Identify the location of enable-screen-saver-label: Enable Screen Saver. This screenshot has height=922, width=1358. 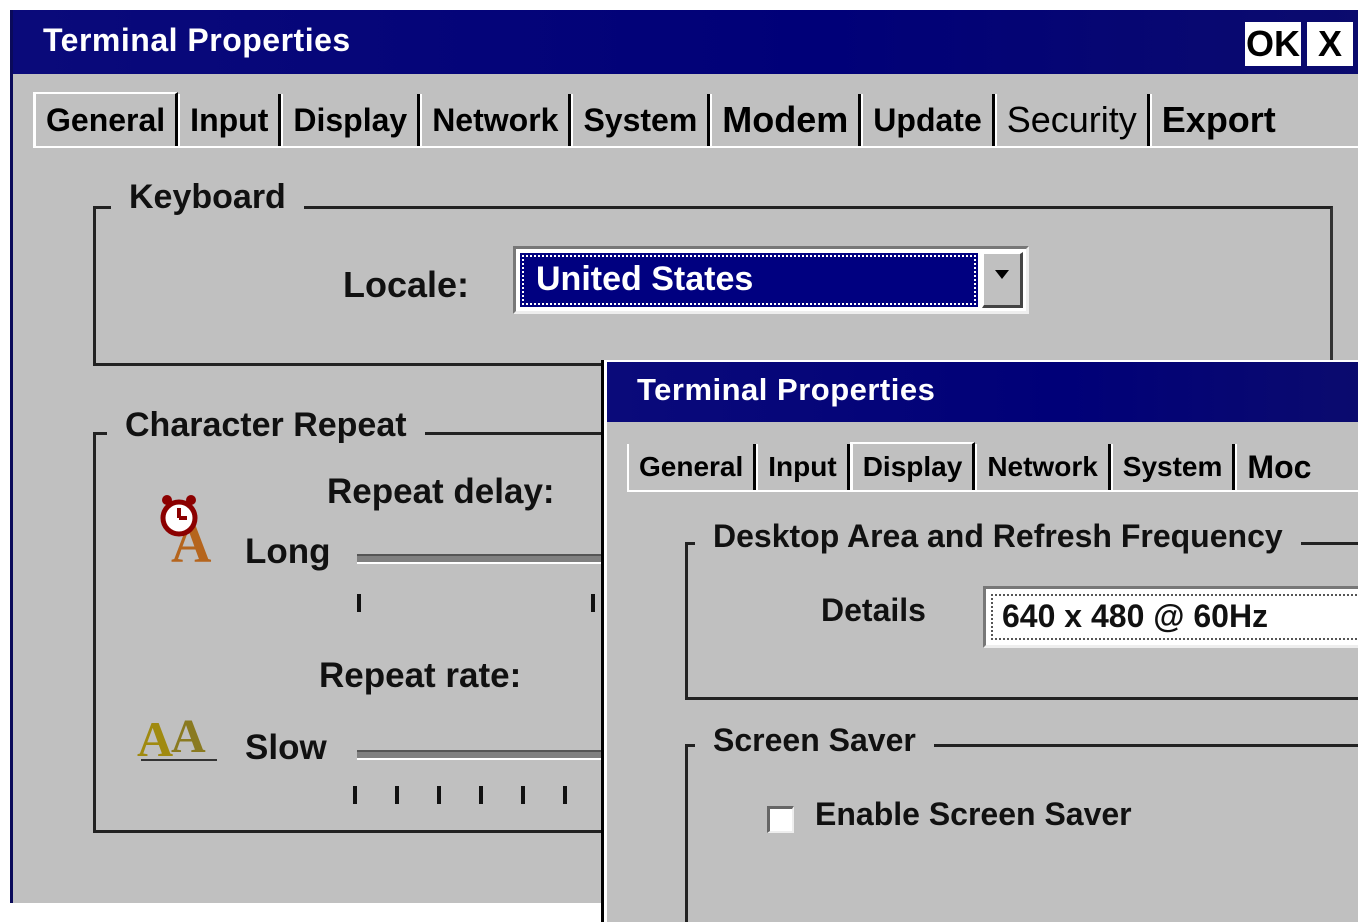
(973, 814).